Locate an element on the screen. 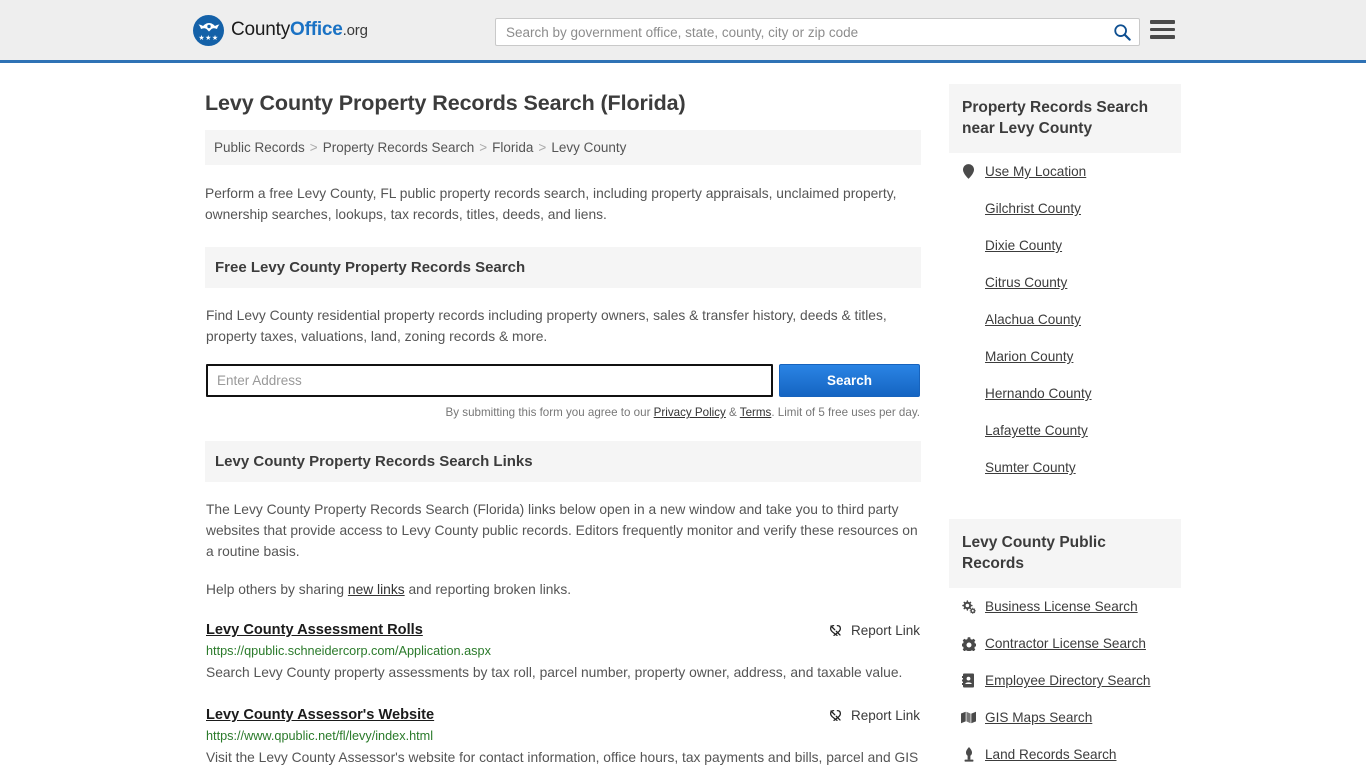 The width and height of the screenshot is (1366, 768). list-item: Alachua County is located at coordinates (1071, 319).